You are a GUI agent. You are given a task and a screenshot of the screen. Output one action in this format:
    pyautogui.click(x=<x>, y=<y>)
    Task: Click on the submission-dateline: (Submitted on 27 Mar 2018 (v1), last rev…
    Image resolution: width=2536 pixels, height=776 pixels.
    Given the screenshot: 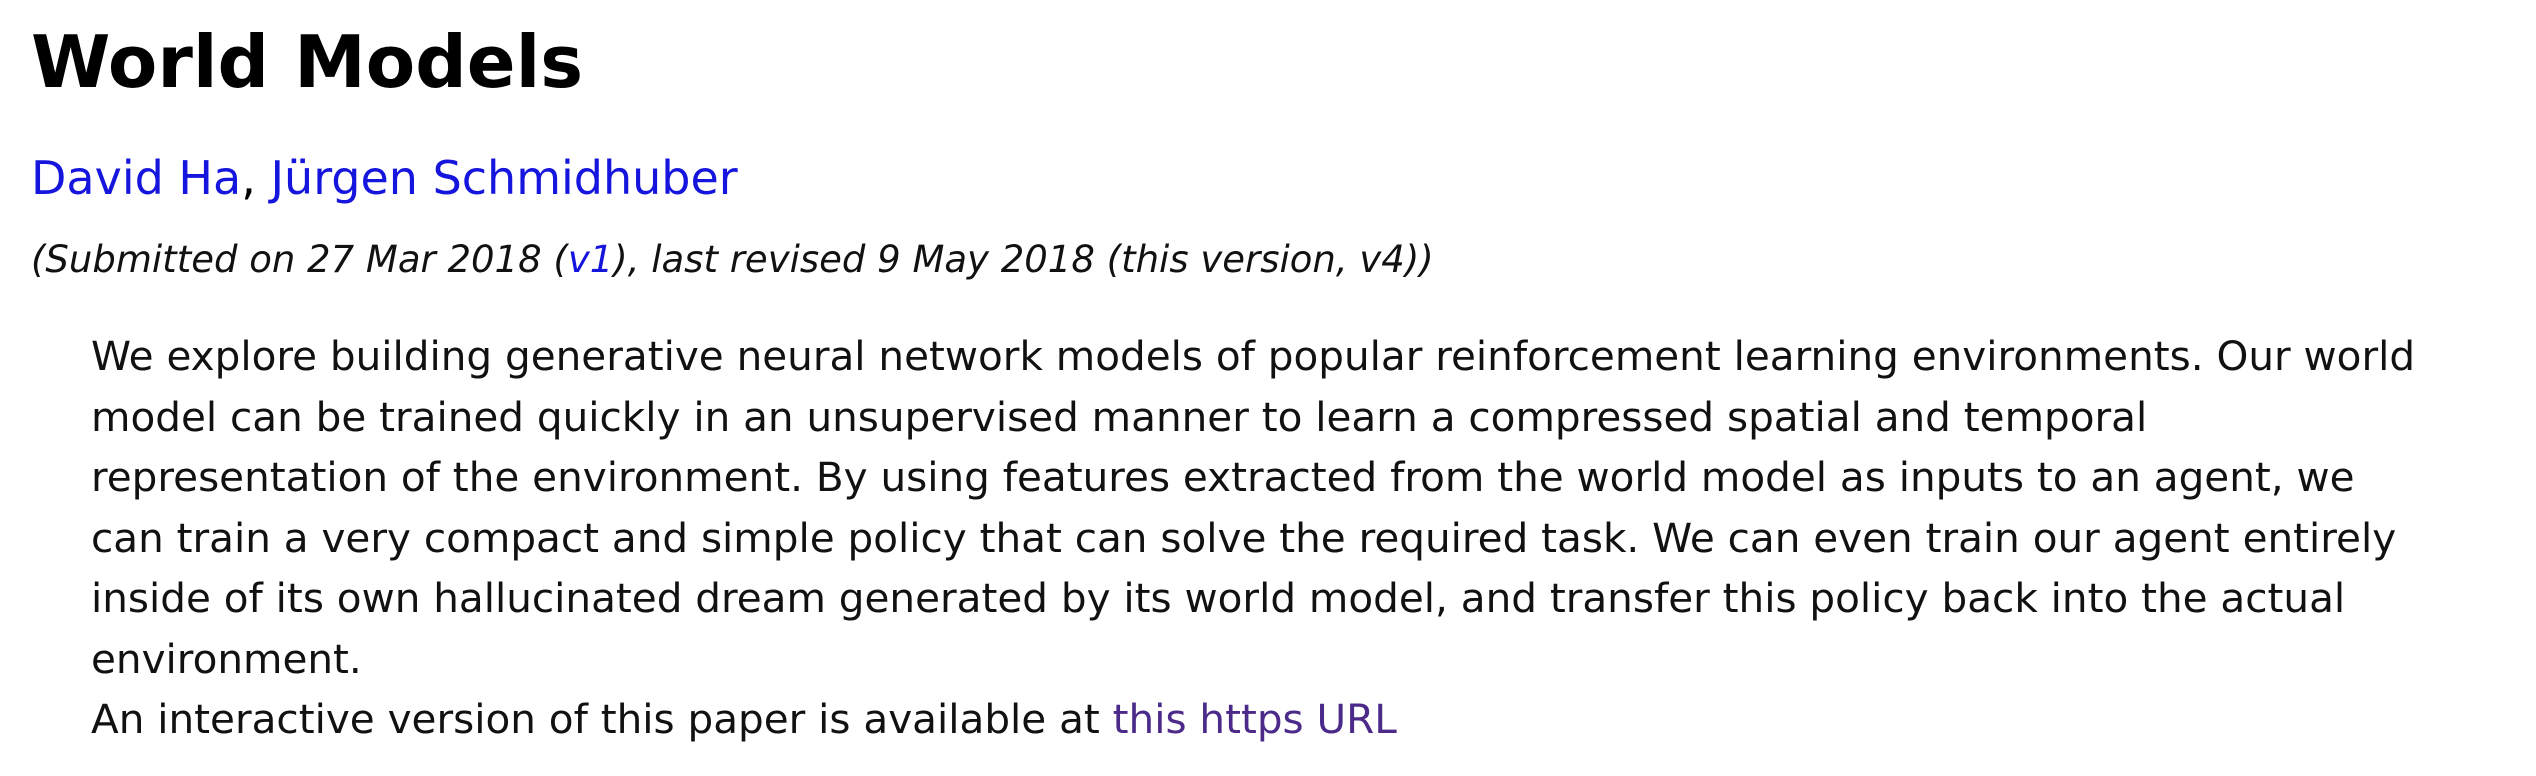 What is the action you would take?
    pyautogui.click(x=732, y=260)
    